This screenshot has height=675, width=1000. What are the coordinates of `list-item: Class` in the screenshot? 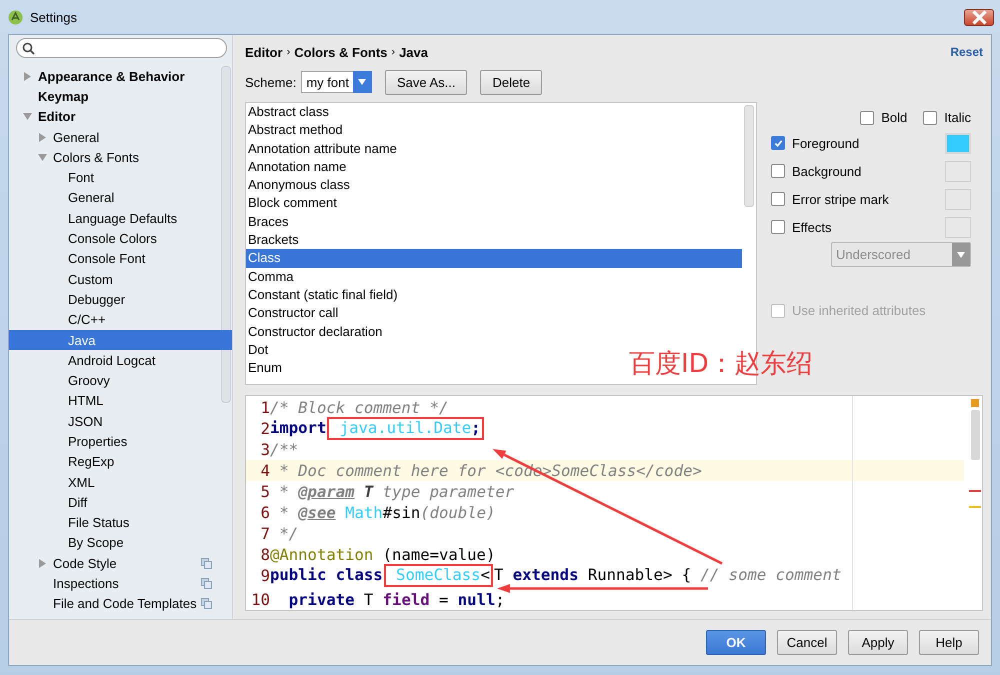 It's located at (494, 258).